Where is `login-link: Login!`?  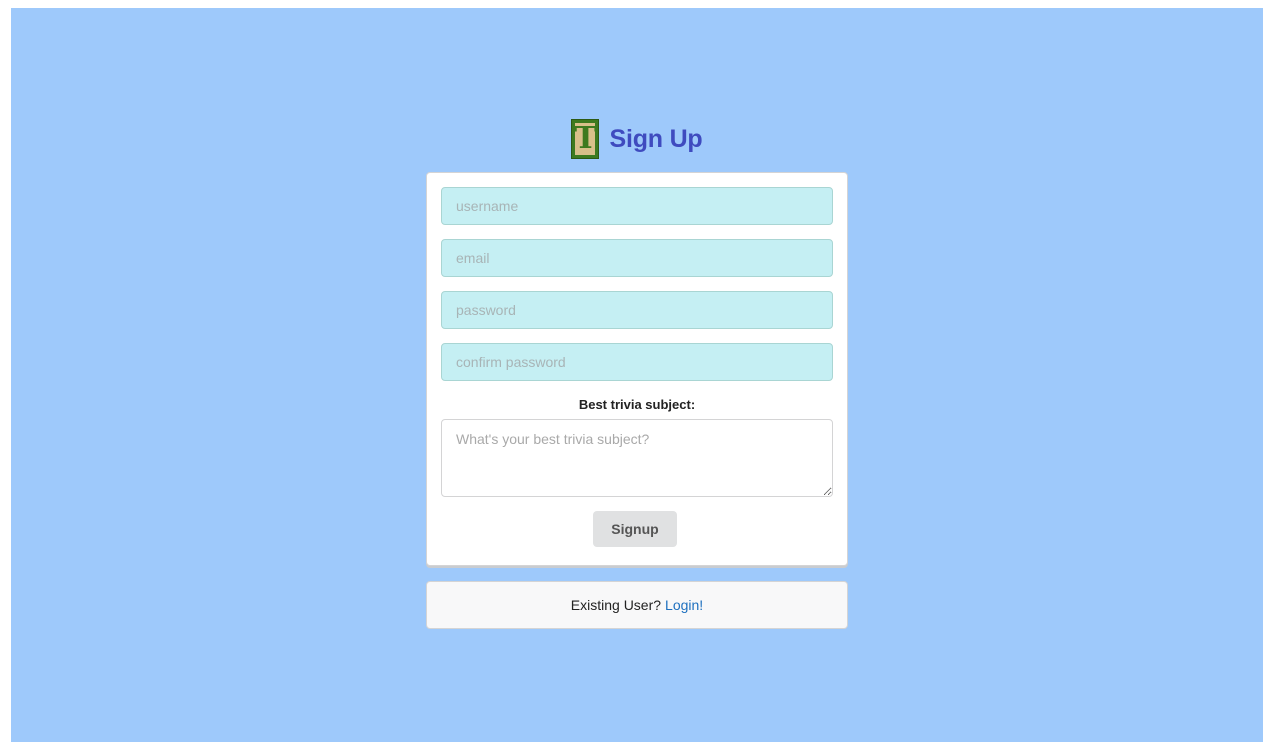 login-link: Login! is located at coordinates (684, 605).